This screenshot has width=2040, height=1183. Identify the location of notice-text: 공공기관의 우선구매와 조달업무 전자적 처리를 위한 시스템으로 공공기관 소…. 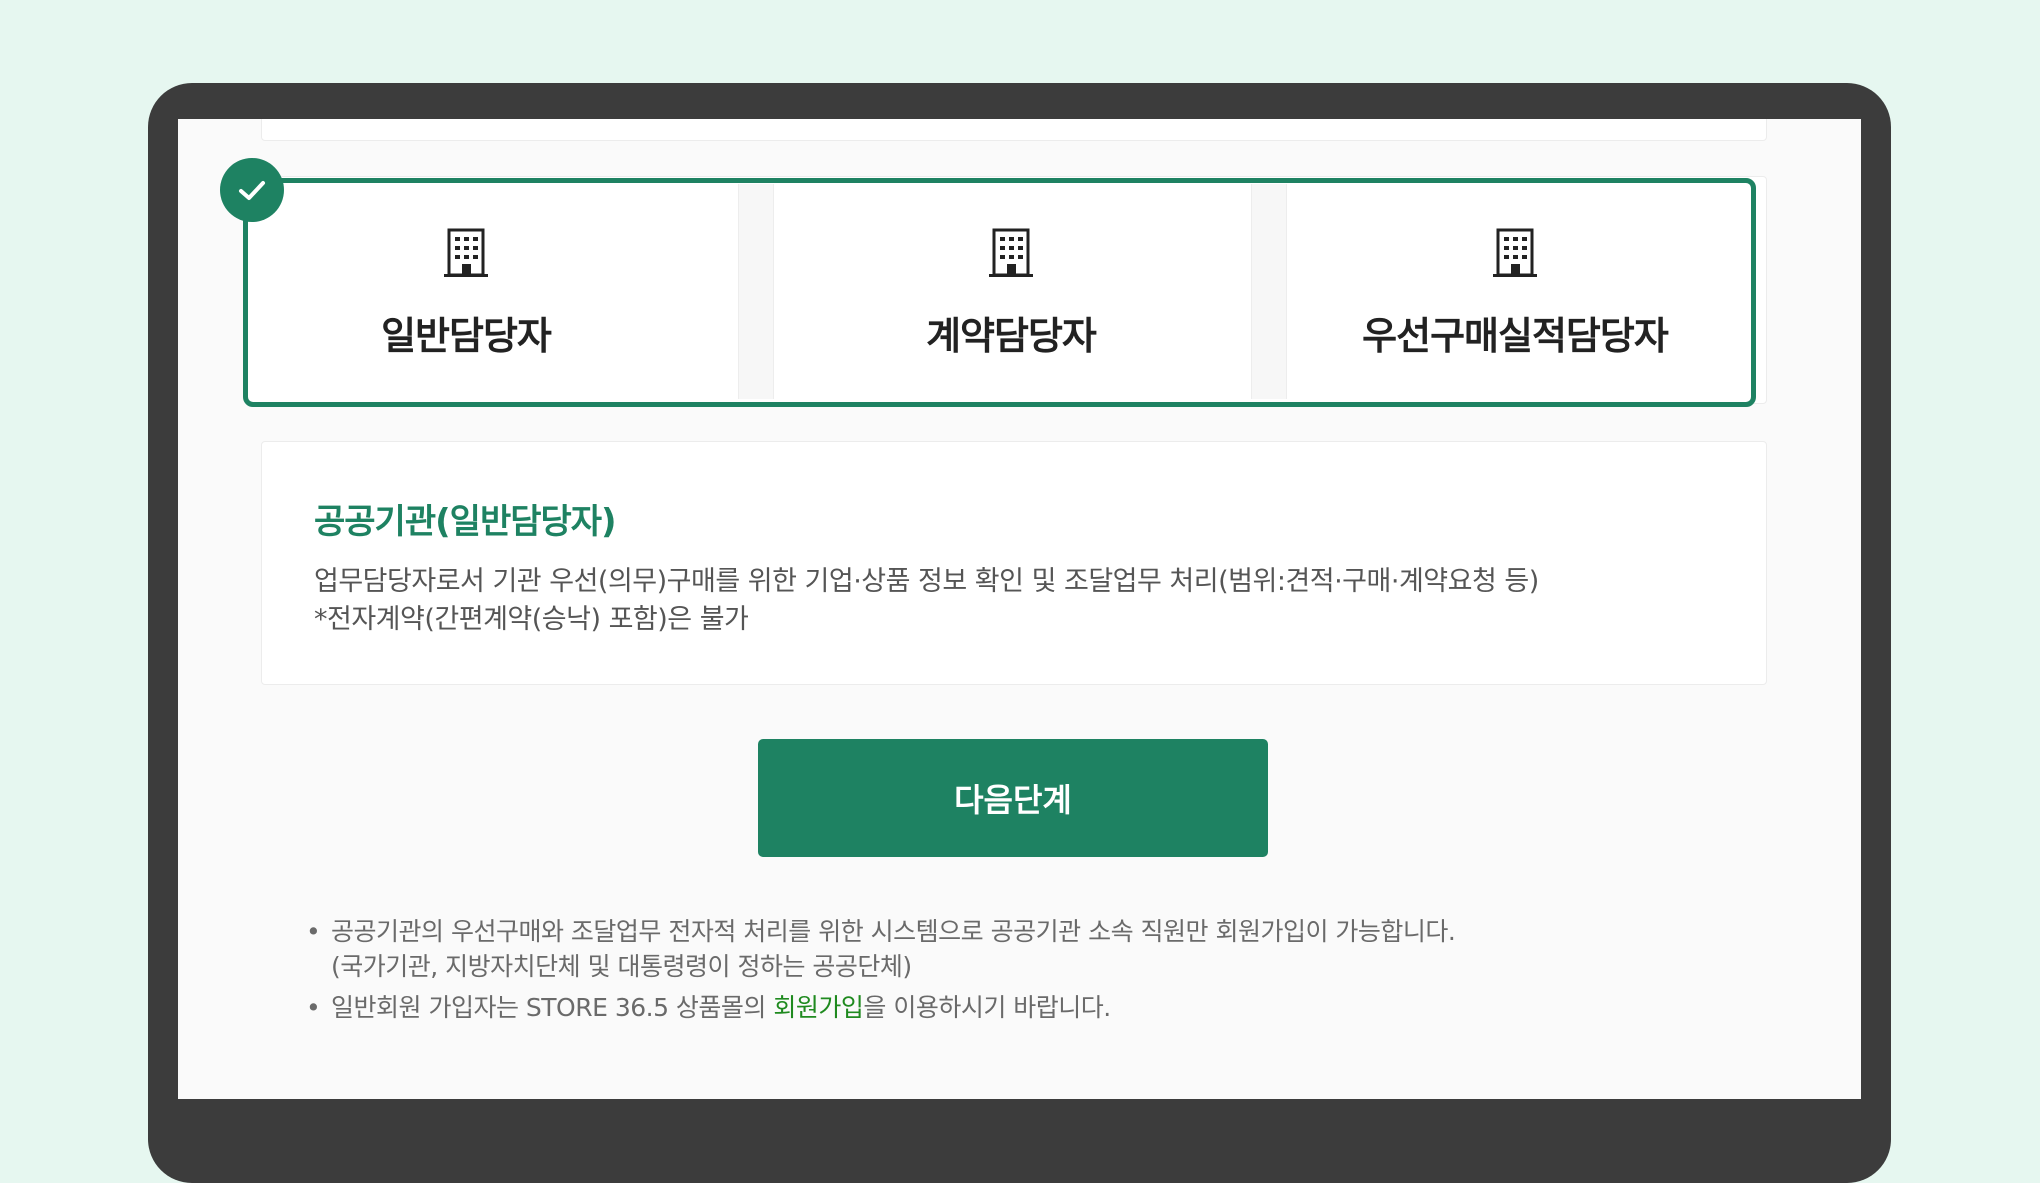
(893, 931).